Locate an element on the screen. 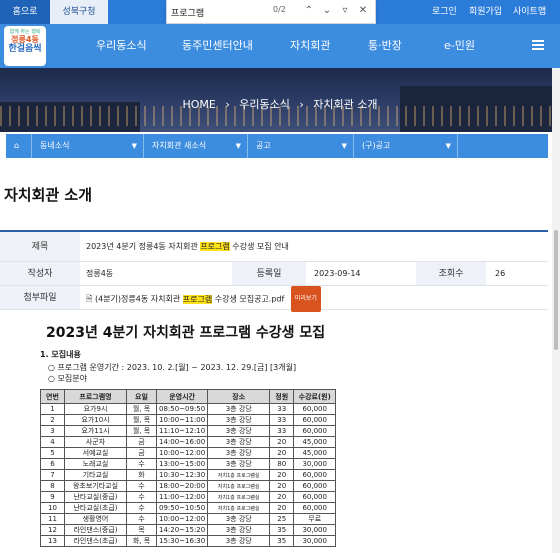 The height and width of the screenshot is (553, 560). post-meta-row: 작성자 정릉4동 등록일 2023-09-14 조회수 26 is located at coordinates (274, 274).